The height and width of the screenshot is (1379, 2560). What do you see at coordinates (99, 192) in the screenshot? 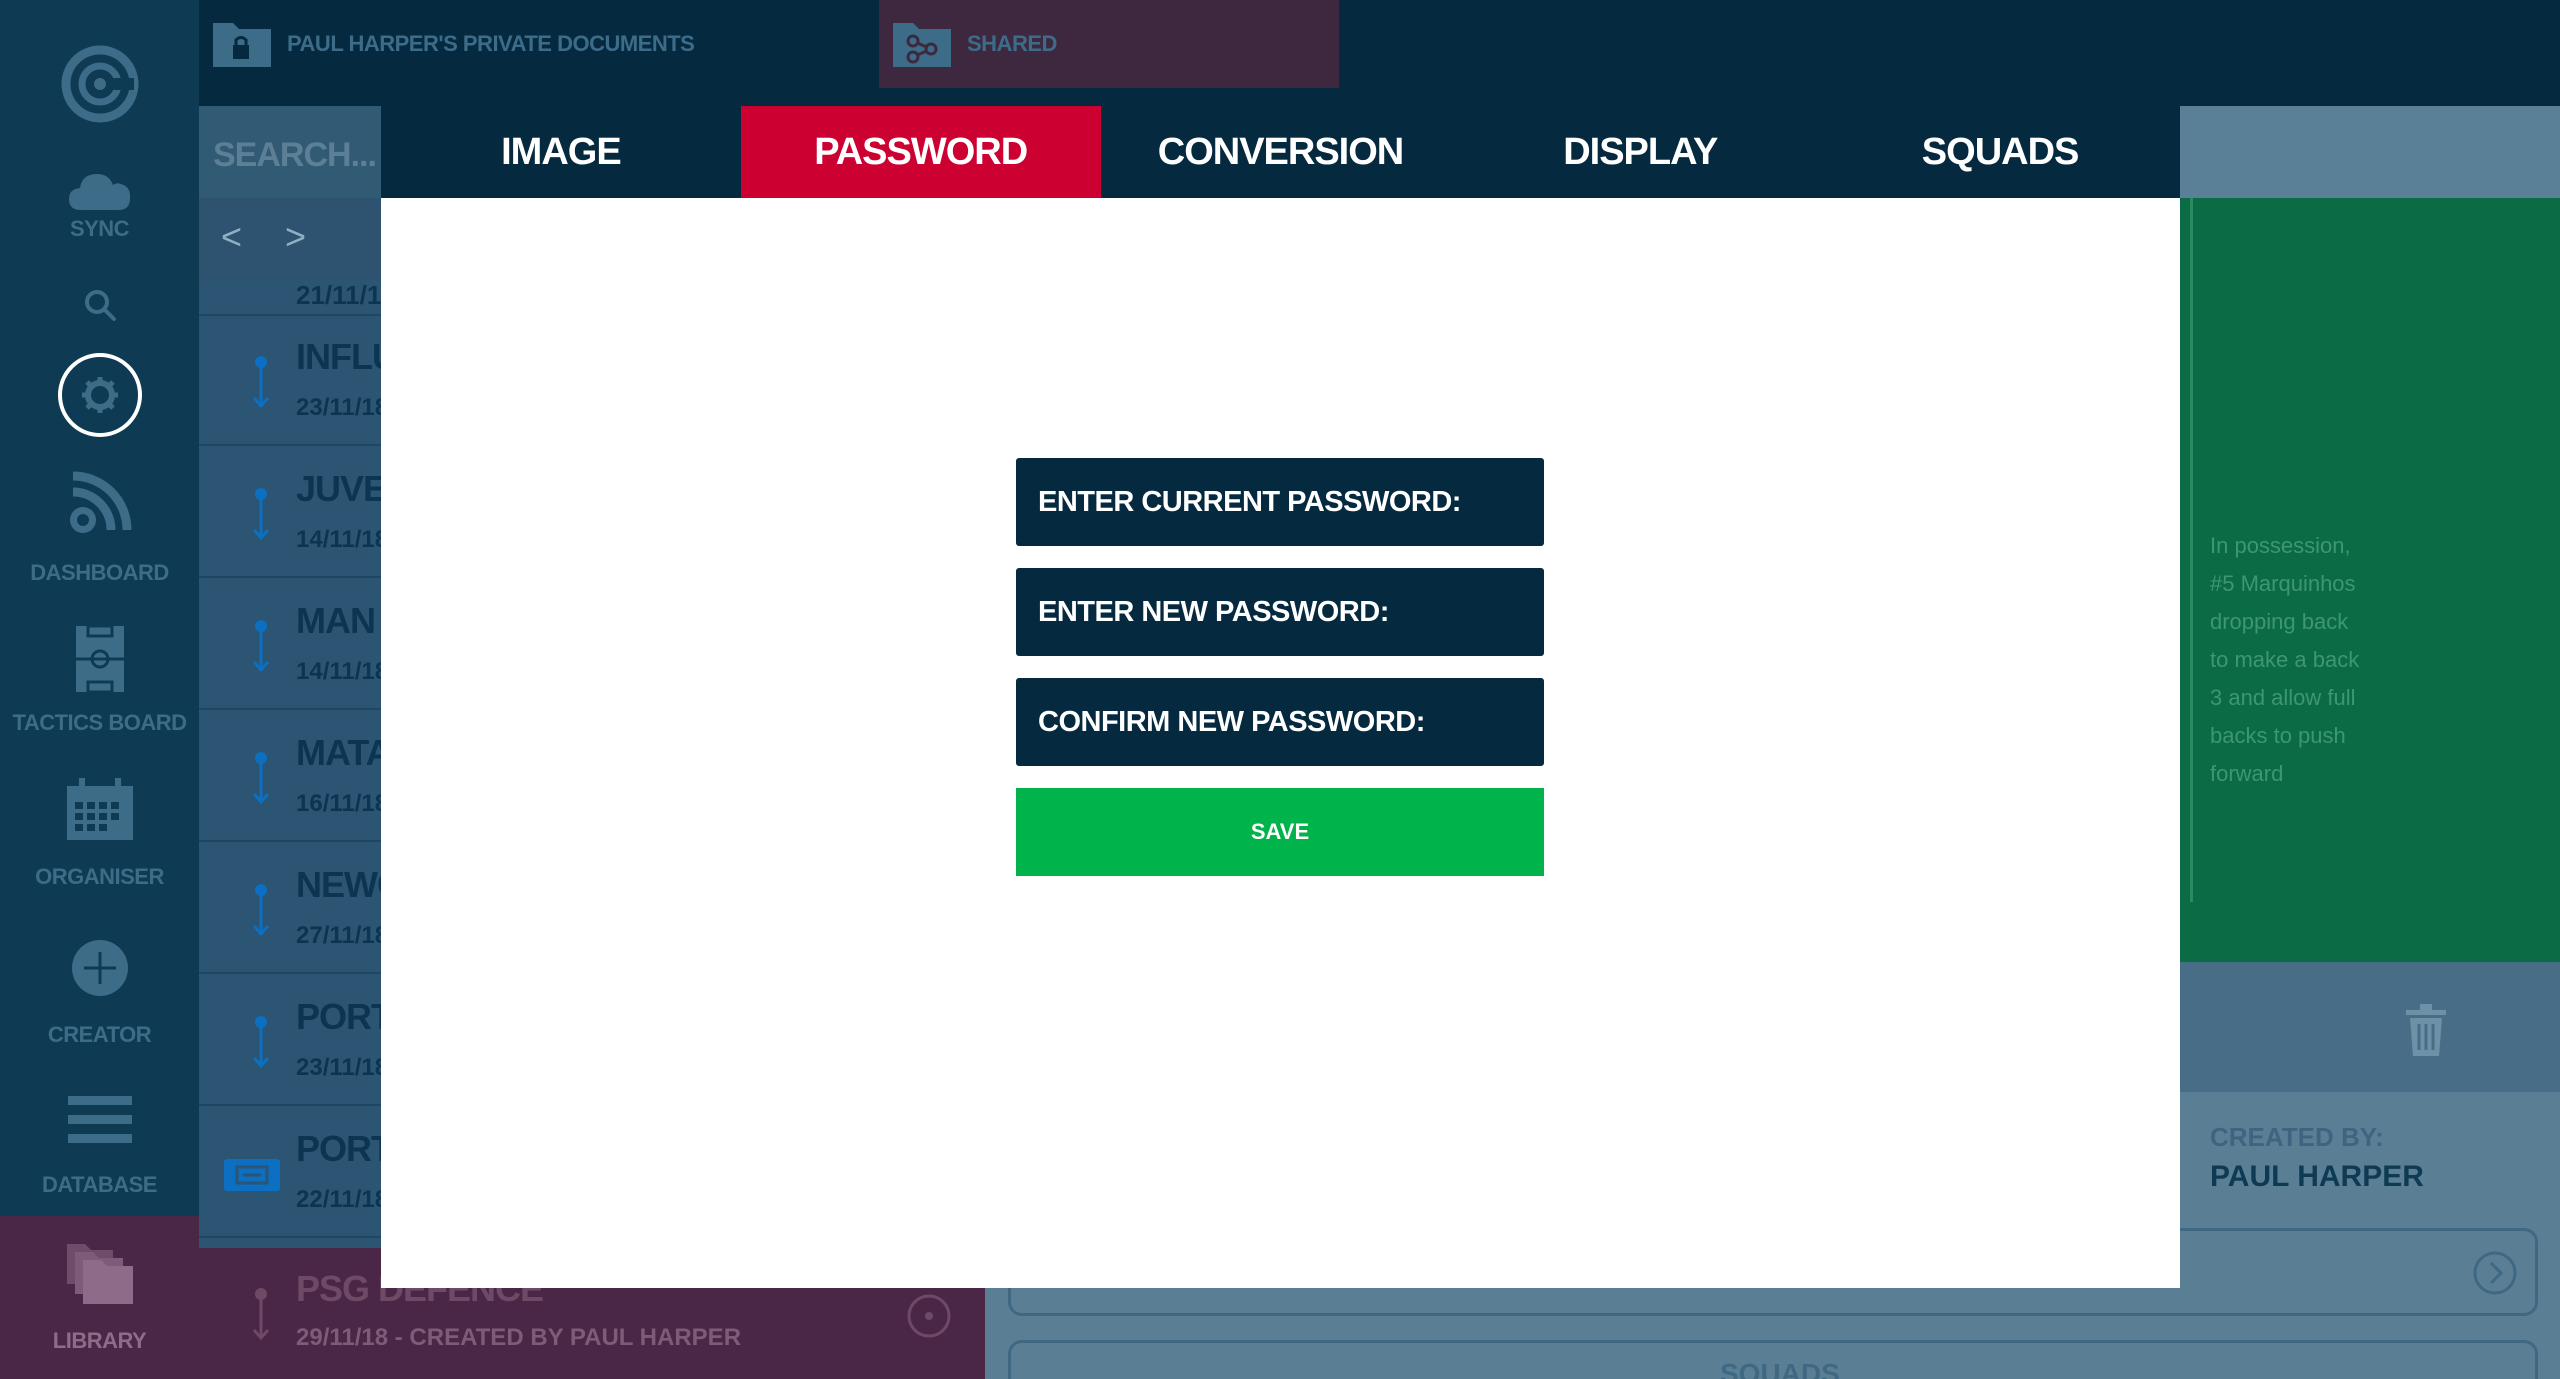
I see `cloud-icon` at bounding box center [99, 192].